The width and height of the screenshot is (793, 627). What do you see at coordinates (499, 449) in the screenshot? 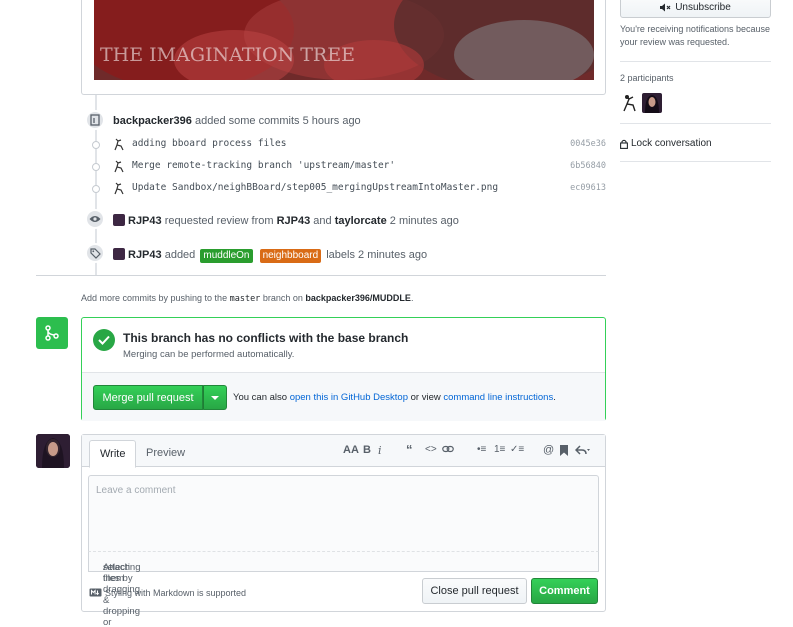
I see `ordered-list-icon: 1≡` at bounding box center [499, 449].